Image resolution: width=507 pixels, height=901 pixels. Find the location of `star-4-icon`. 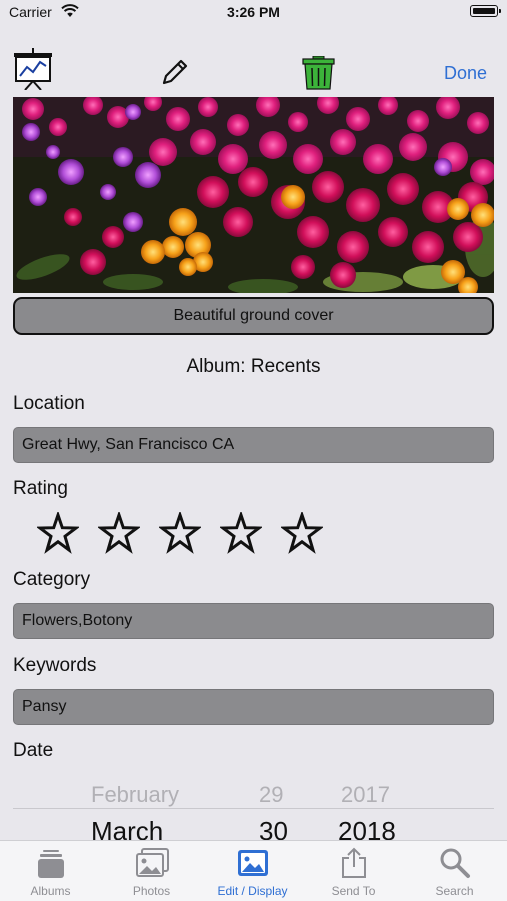

star-4-icon is located at coordinates (241, 533).